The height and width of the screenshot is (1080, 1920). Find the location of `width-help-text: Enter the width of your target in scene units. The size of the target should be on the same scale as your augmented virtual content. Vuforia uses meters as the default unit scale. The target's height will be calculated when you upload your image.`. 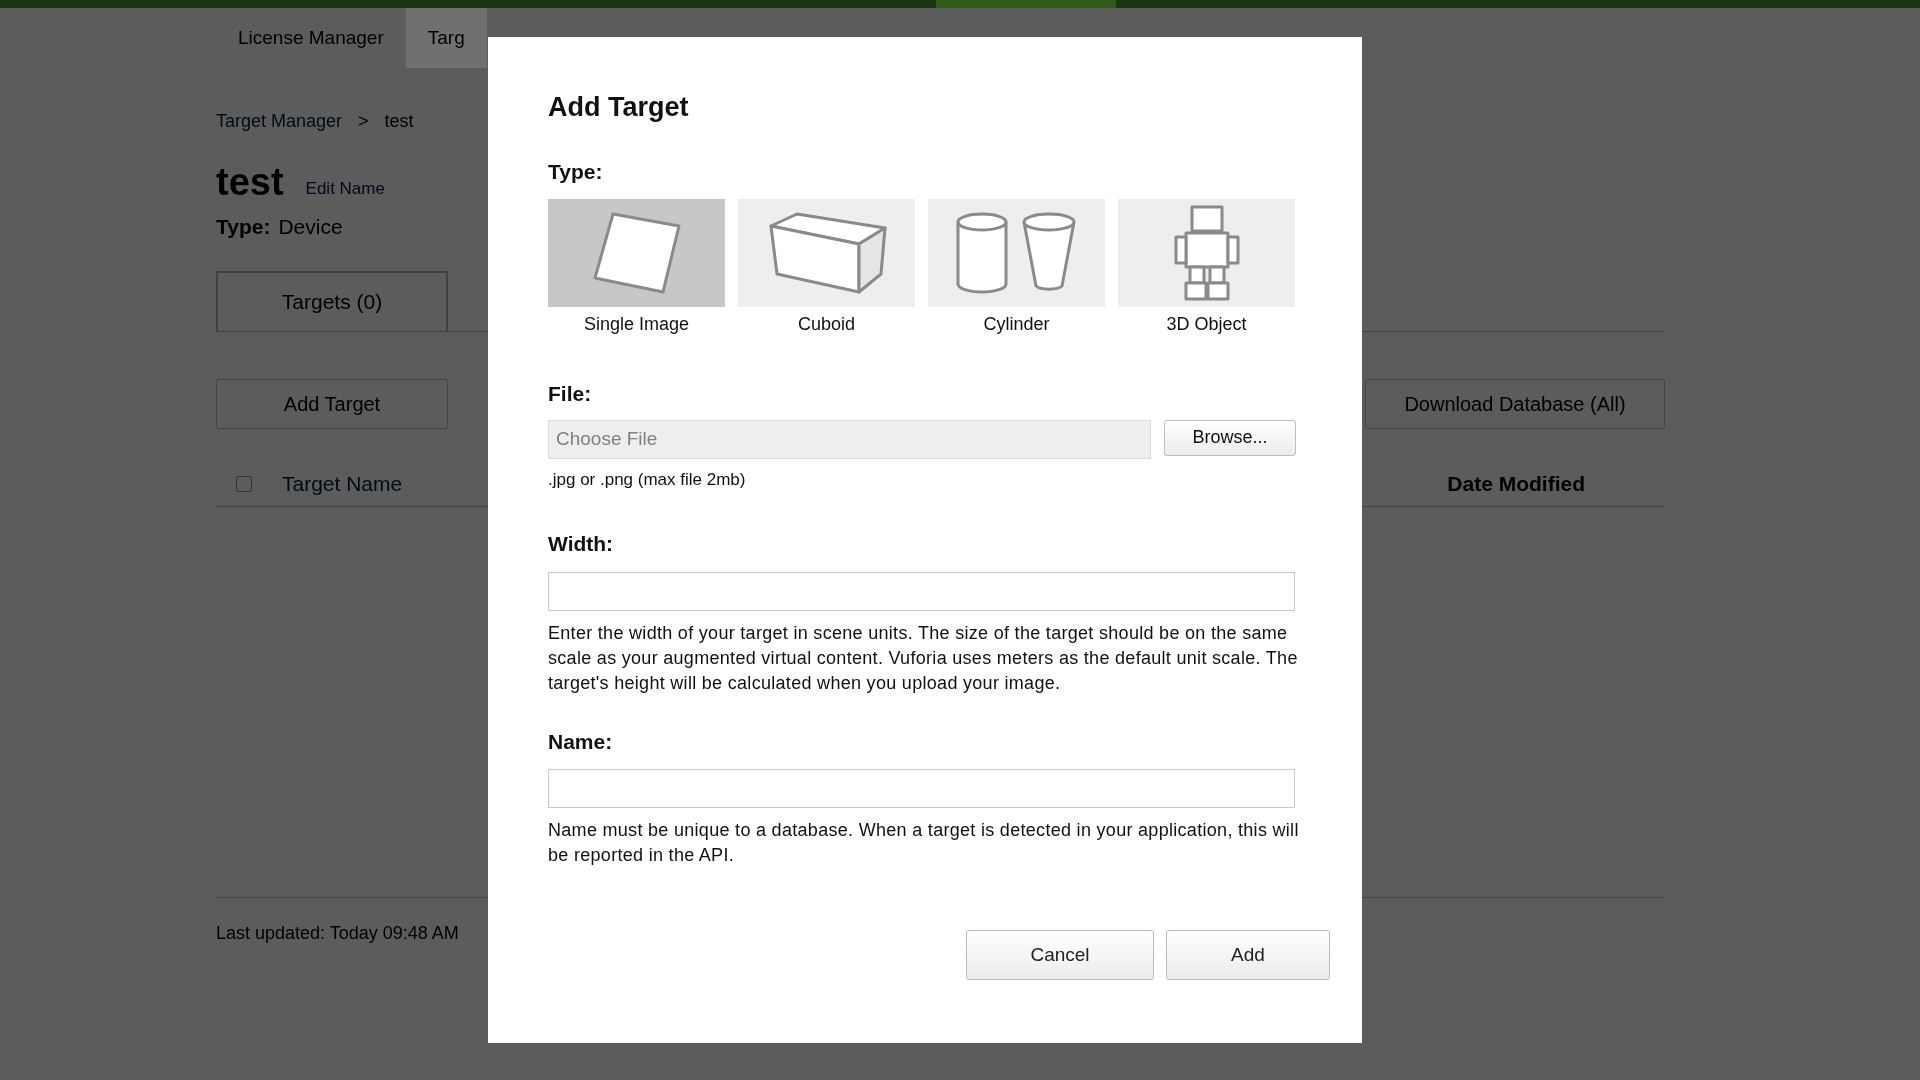

width-help-text: Enter the width of your target in scene units. The size of the target should be on the same scale as your augmented virtual content. Vuforia uses meters as the default unit scale. The target's height will be calculated when you upload your image. is located at coordinates (923, 658).